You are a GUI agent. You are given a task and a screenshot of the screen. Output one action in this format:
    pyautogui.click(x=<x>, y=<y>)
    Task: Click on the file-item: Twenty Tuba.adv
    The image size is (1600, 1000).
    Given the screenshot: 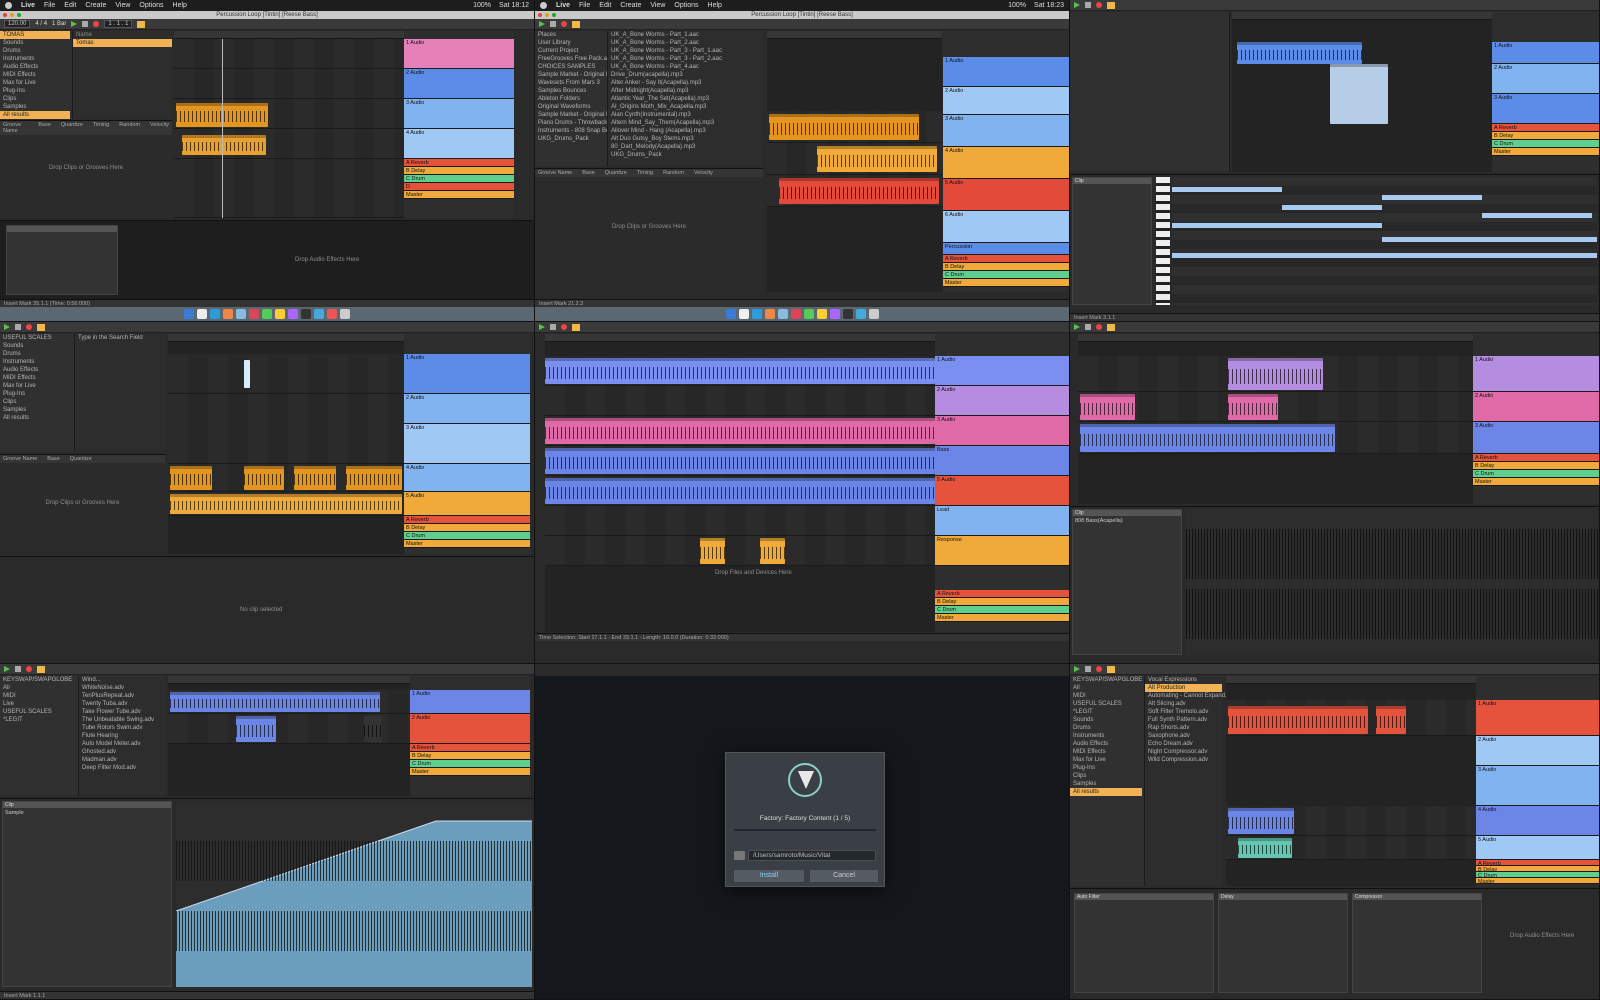 What is the action you would take?
    pyautogui.click(x=122, y=704)
    